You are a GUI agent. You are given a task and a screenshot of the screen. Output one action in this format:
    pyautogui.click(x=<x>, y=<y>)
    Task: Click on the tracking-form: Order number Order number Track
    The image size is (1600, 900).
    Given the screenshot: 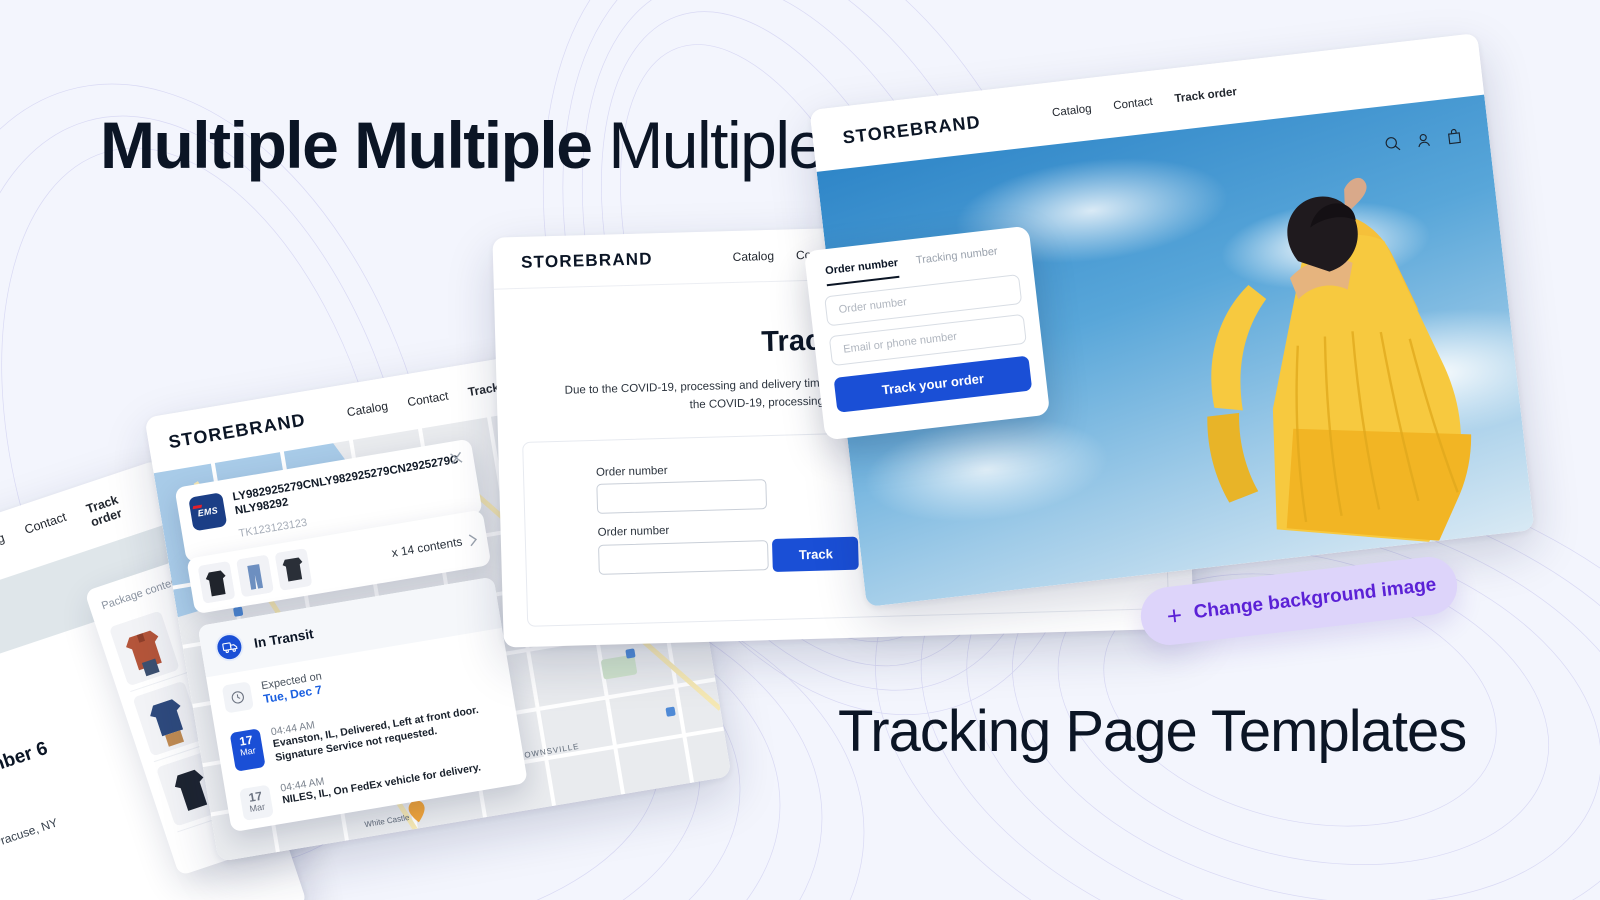 What is the action you would take?
    pyautogui.click(x=691, y=529)
    